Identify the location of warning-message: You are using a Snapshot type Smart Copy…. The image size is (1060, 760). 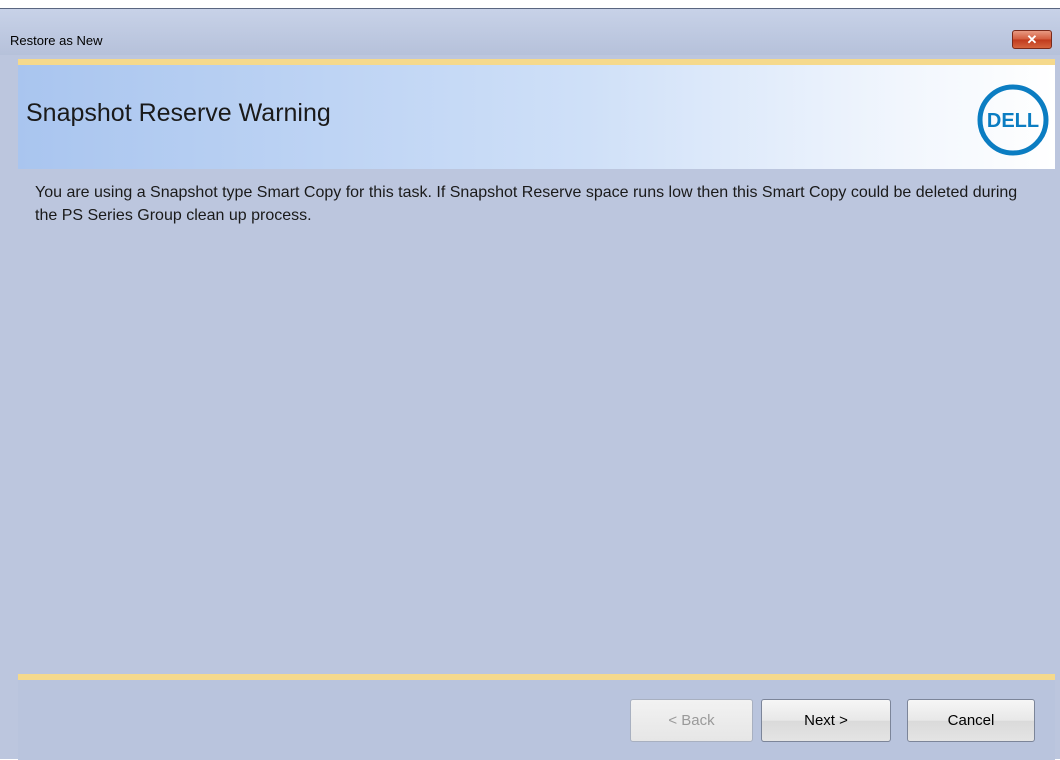
(526, 204).